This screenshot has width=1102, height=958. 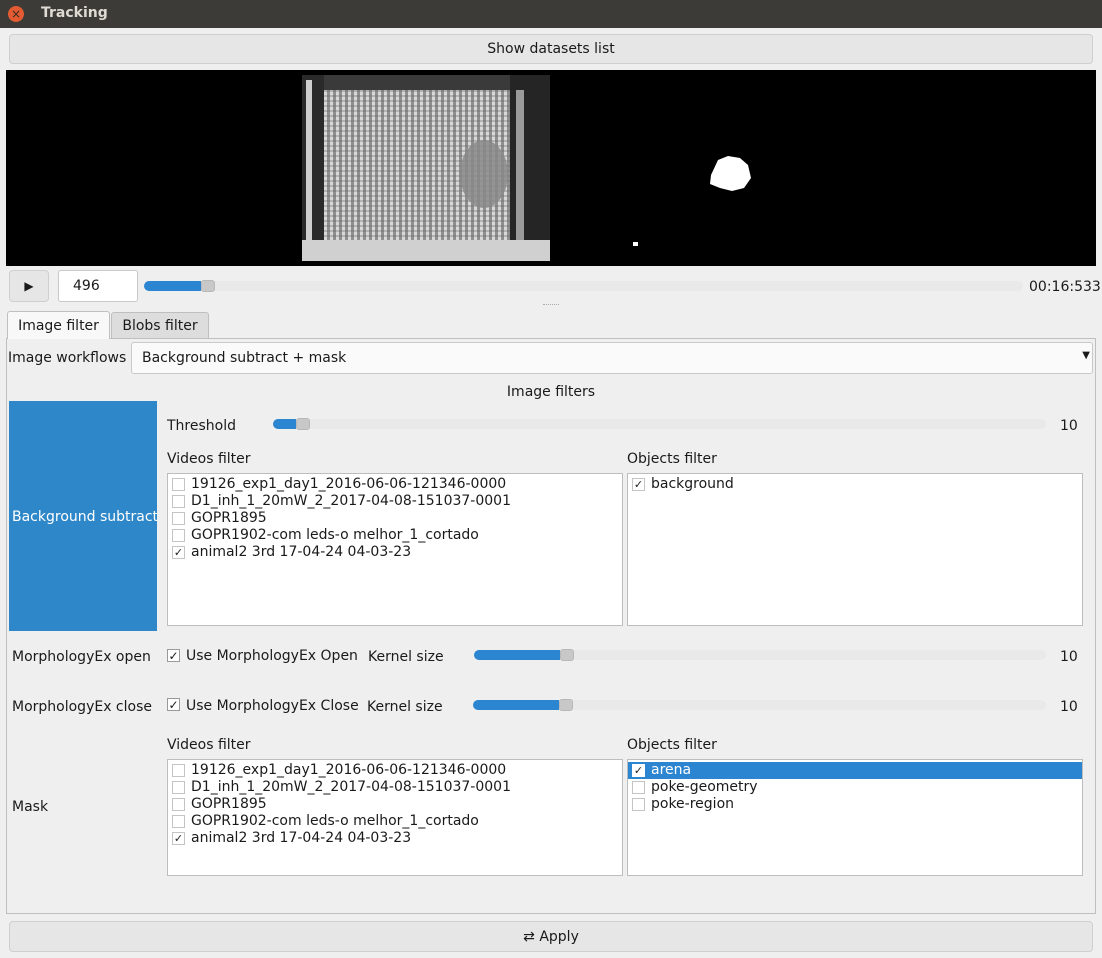 What do you see at coordinates (160, 325) in the screenshot?
I see `tab-blobs-filter: Blobs filter` at bounding box center [160, 325].